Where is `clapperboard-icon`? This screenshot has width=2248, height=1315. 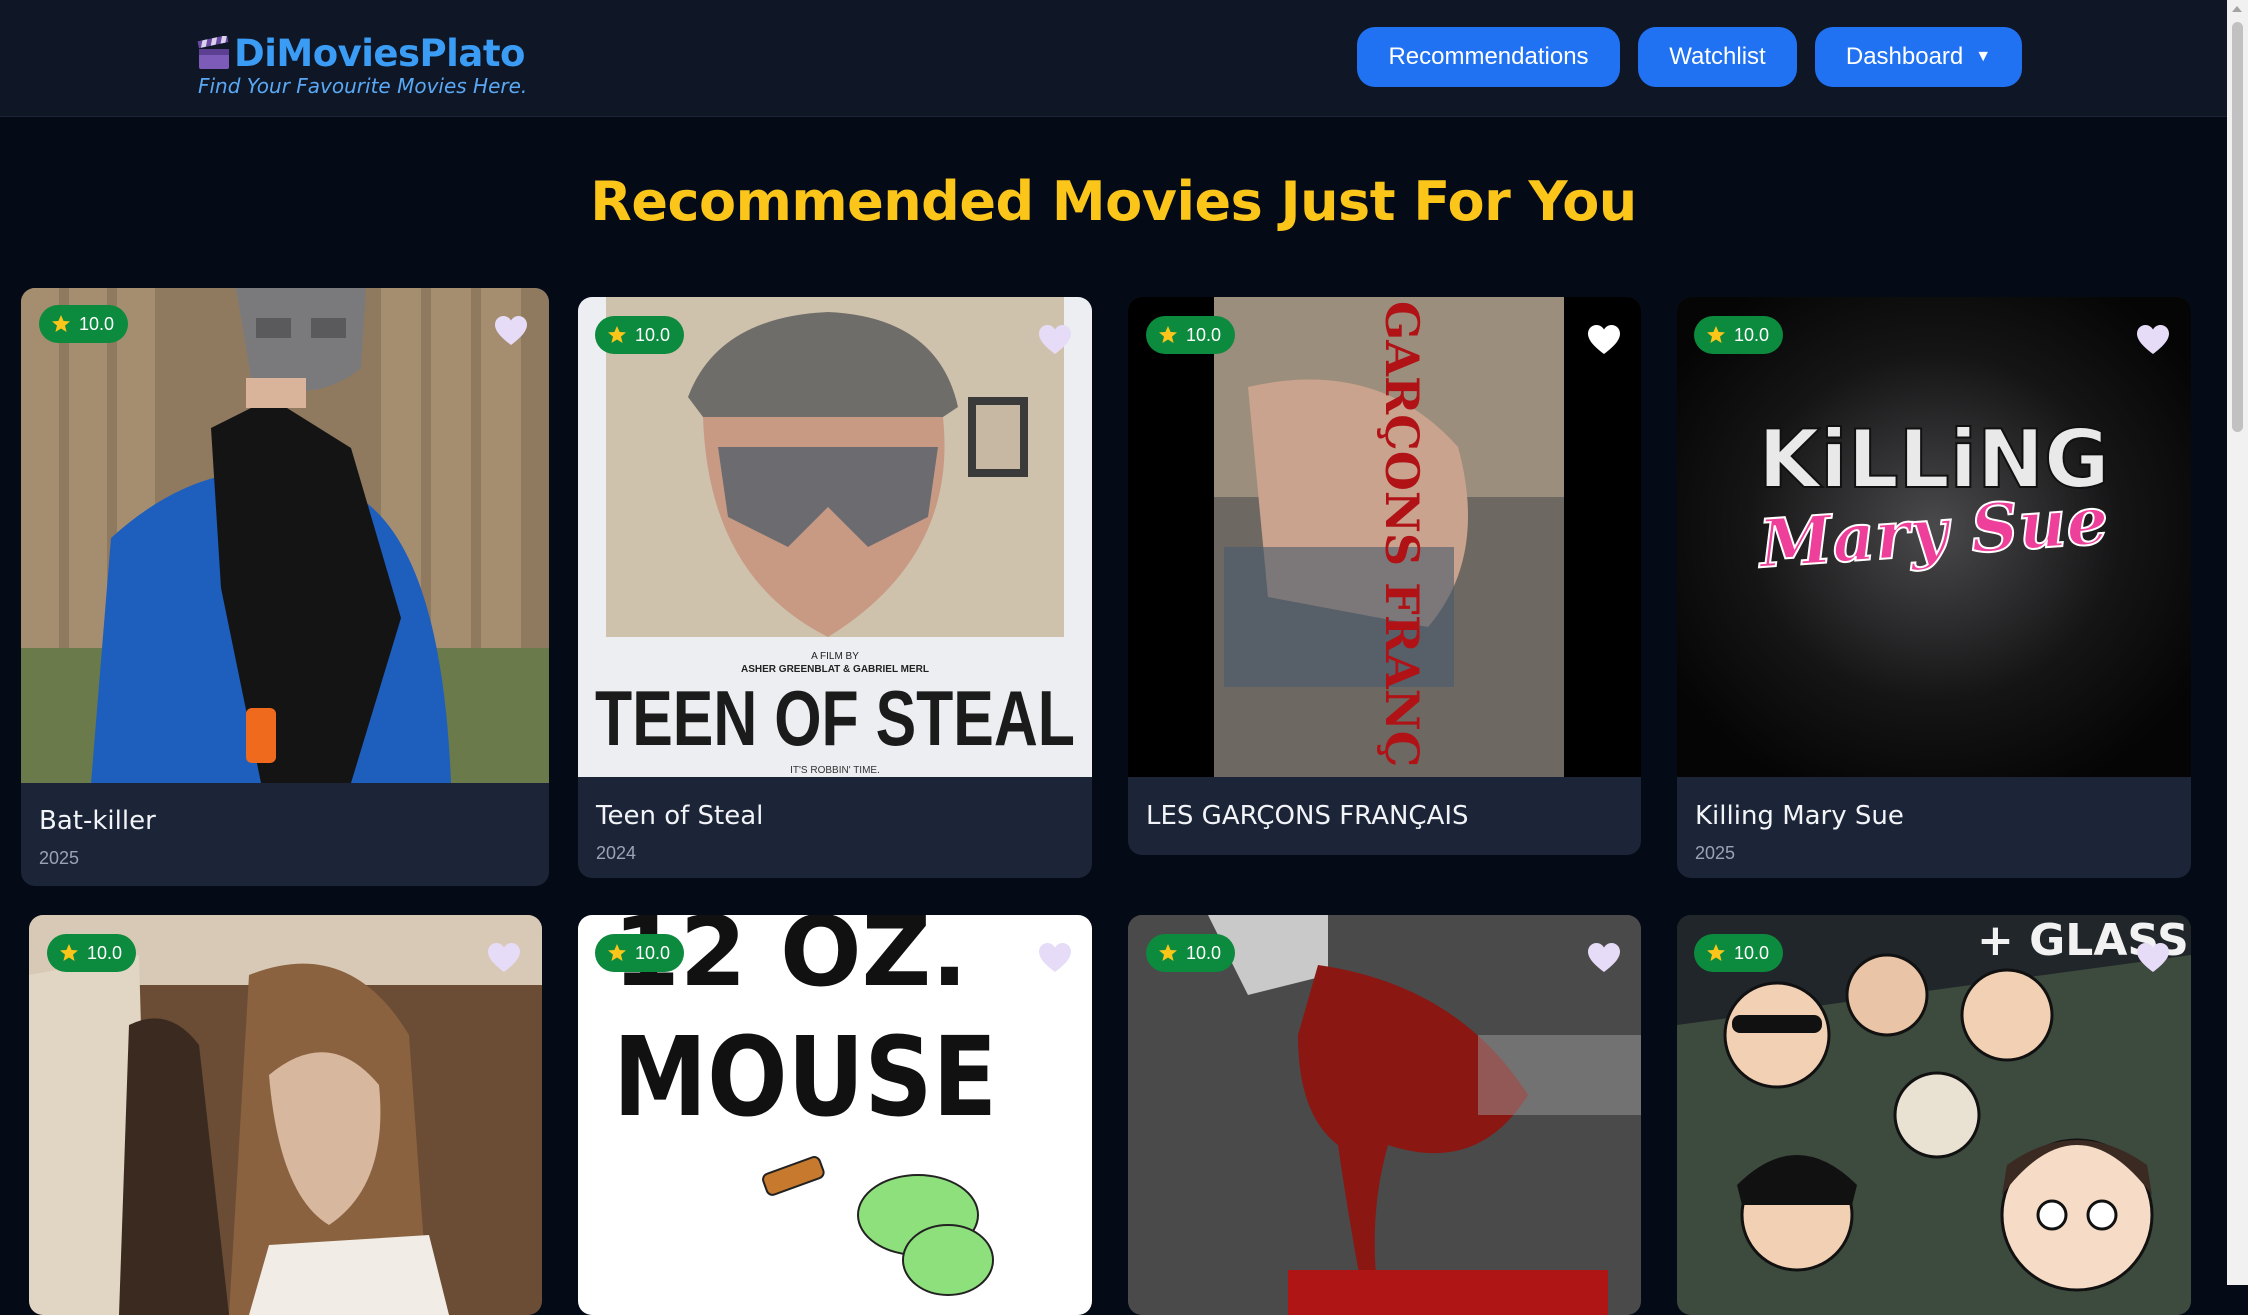
clapperboard-icon is located at coordinates (213, 52).